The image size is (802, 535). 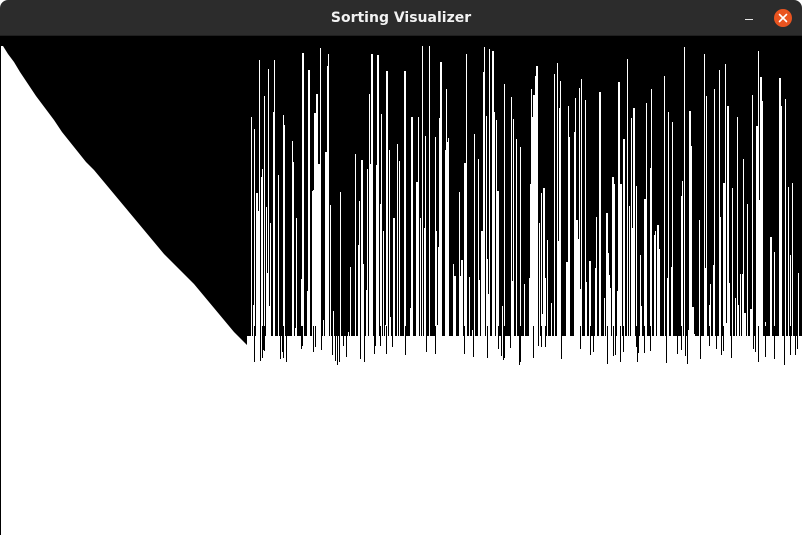 I want to click on canvas-left-edge, so click(x=0, y=290).